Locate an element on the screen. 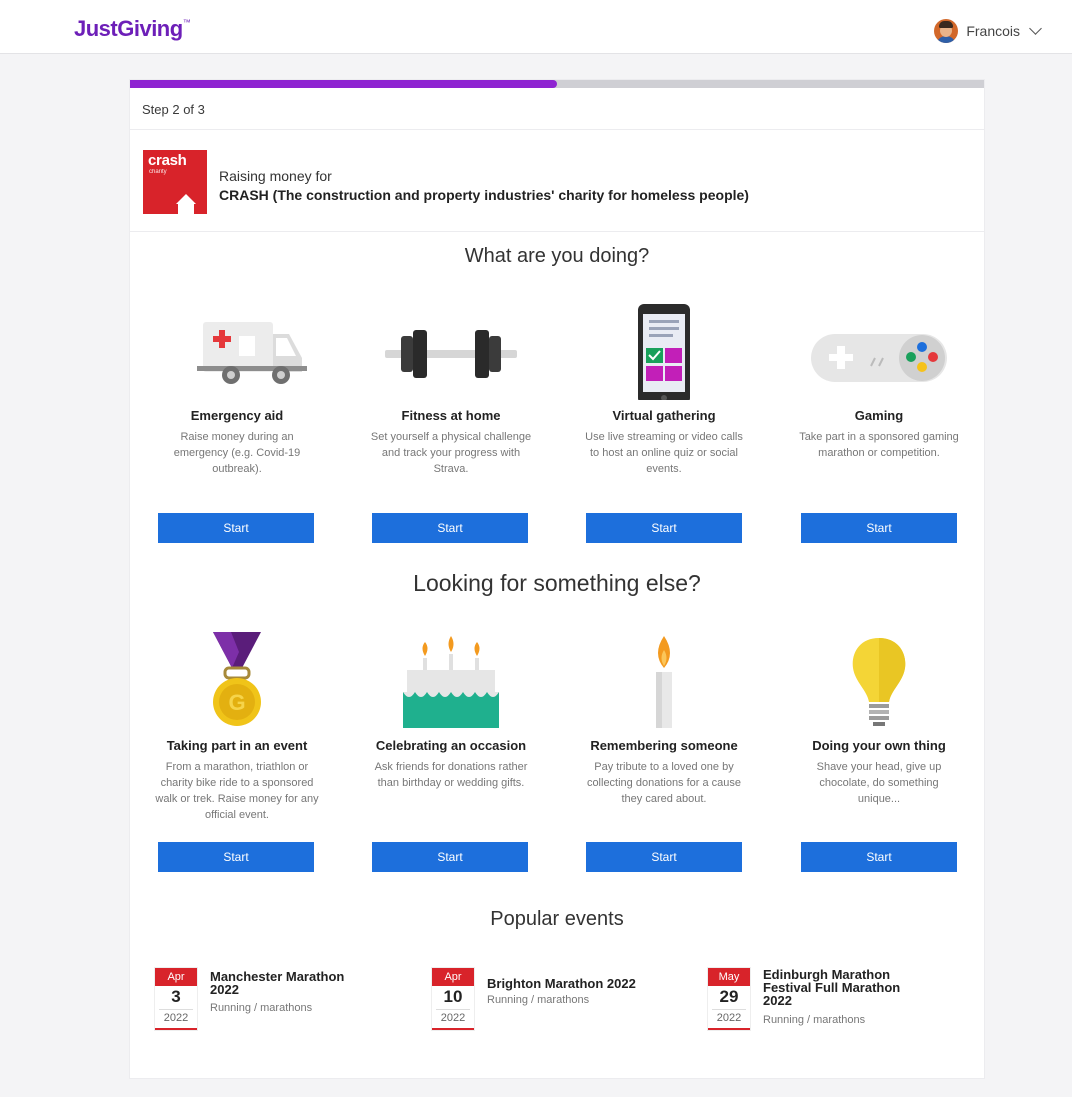 This screenshot has width=1072, height=1097. section-heading-else: Looking for something else? is located at coordinates (557, 583).